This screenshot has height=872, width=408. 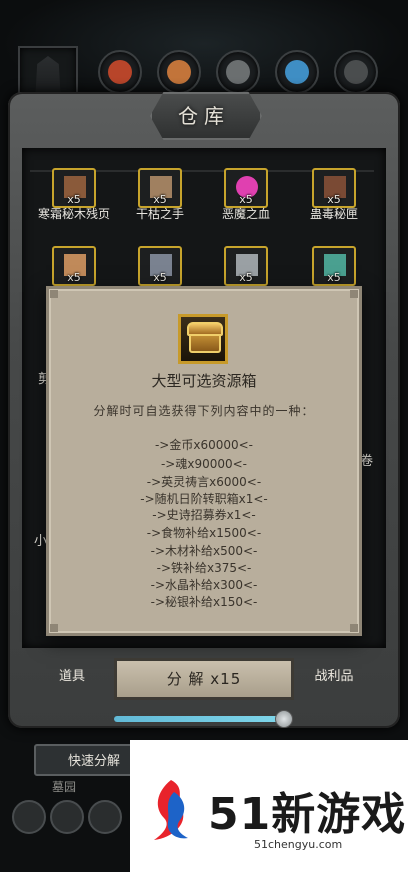 What do you see at coordinates (204, 515) in the screenshot?
I see `reward-option: ->史诗招募券x1<-` at bounding box center [204, 515].